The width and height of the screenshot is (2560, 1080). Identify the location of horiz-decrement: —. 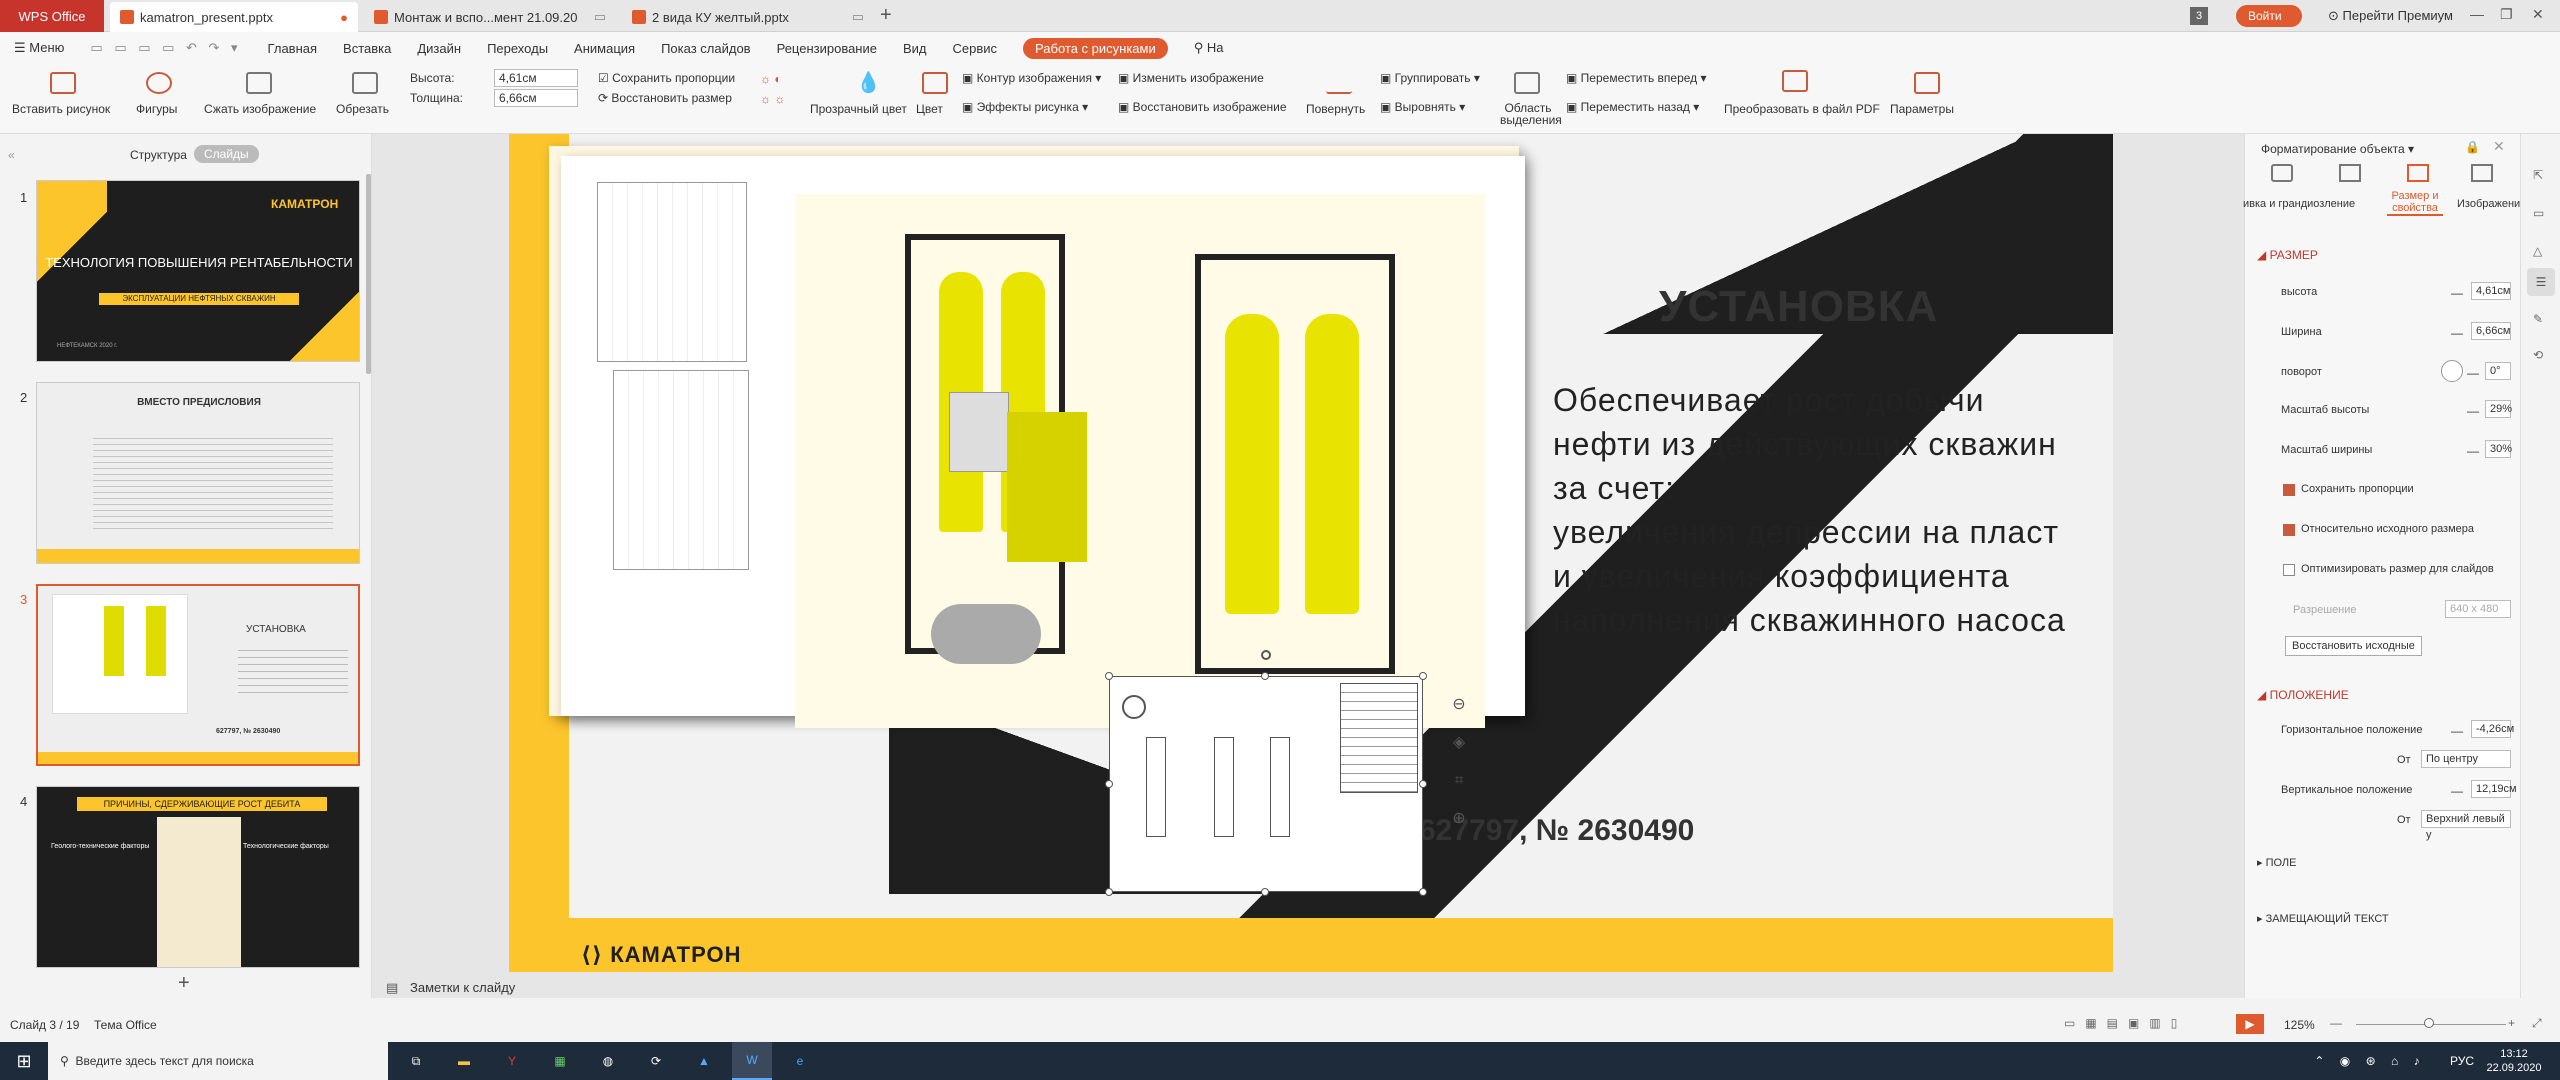
(2457, 731).